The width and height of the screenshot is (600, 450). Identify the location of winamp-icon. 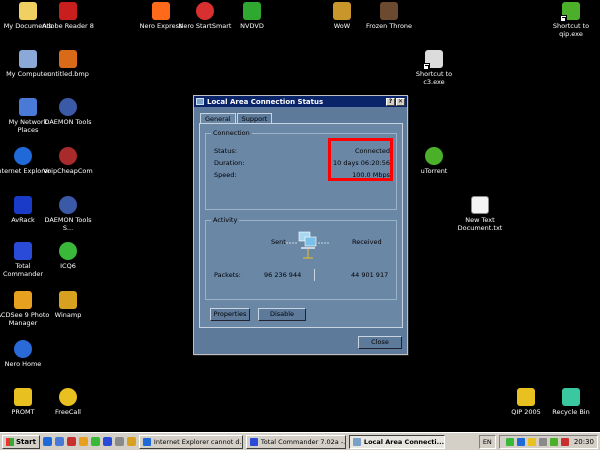
(68, 300).